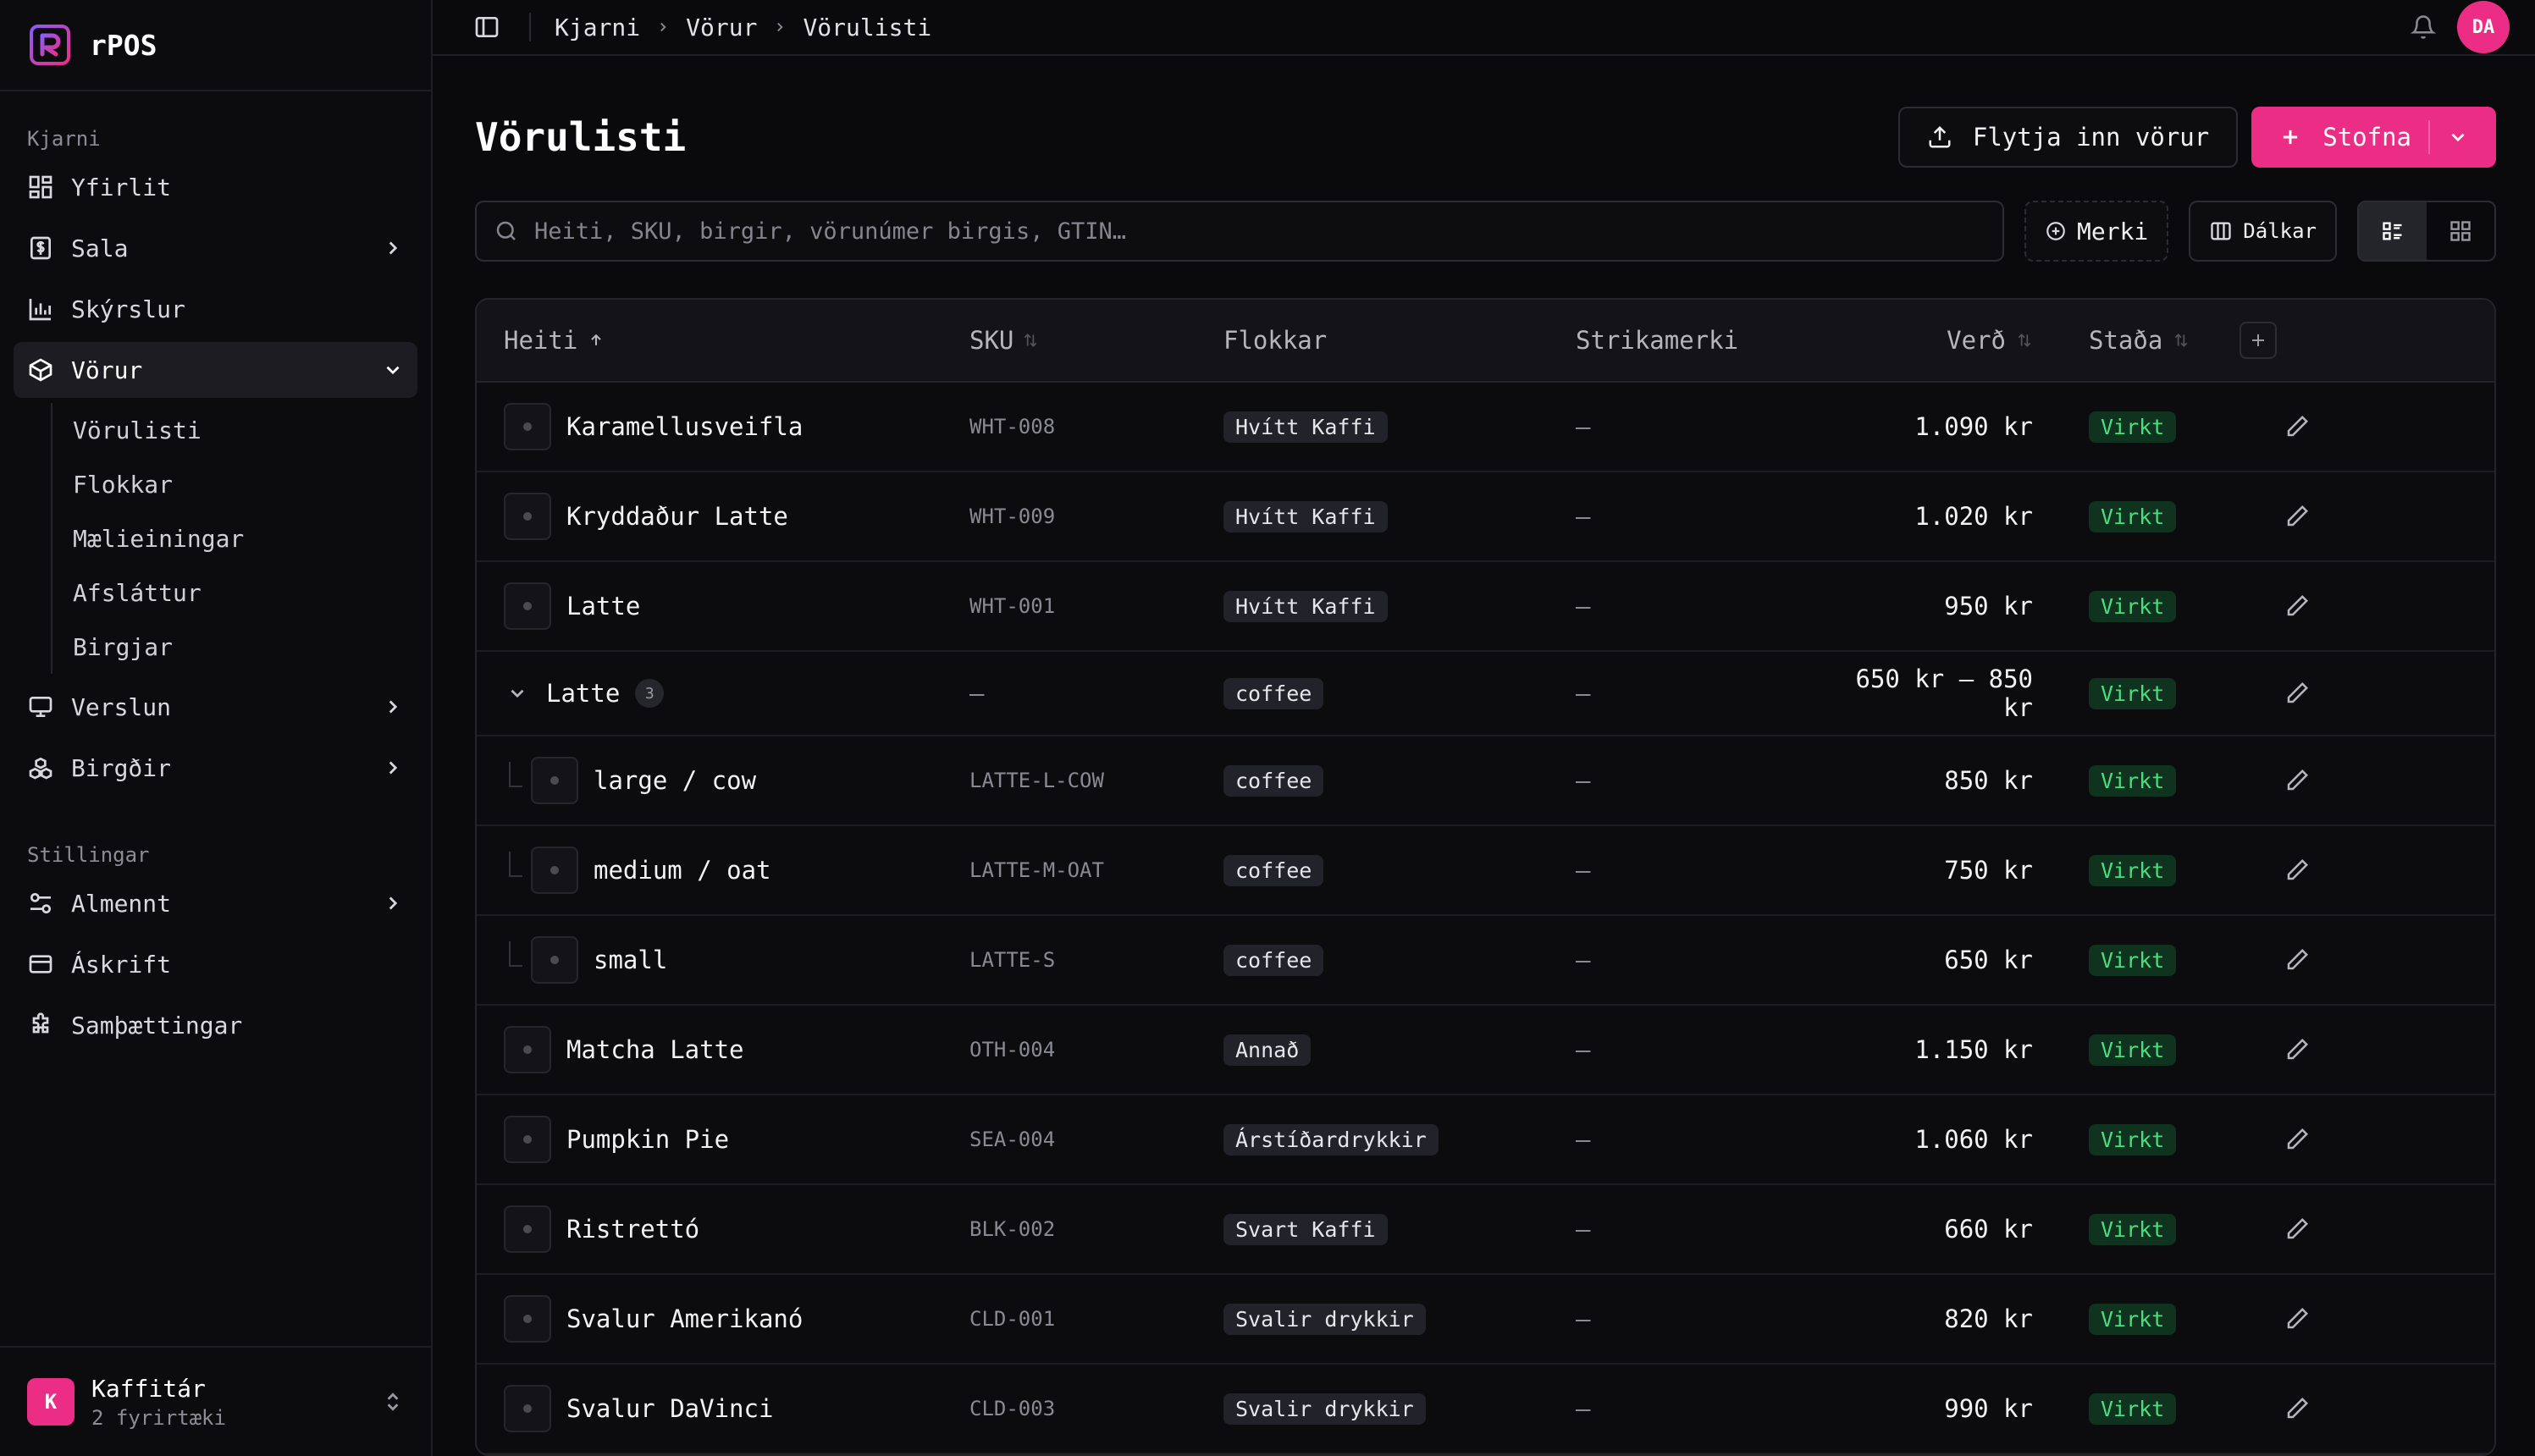  What do you see at coordinates (1973, 426) in the screenshot?
I see `price-value: 1.090 kr` at bounding box center [1973, 426].